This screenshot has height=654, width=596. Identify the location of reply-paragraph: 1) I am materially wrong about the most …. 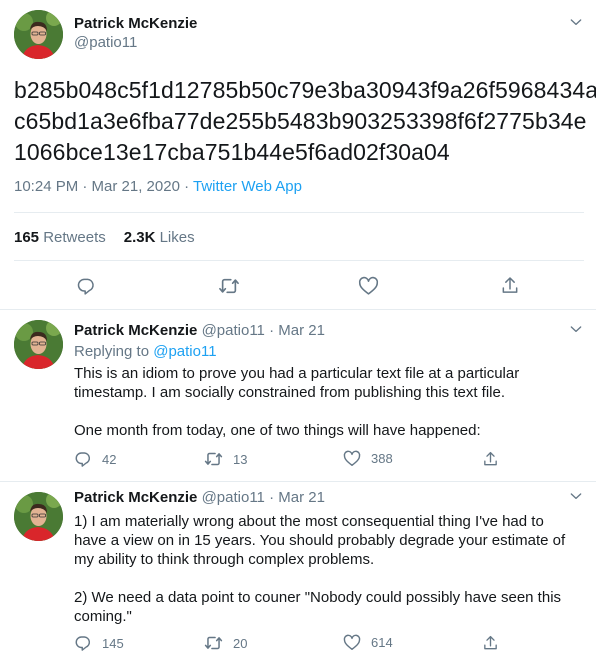
(320, 540).